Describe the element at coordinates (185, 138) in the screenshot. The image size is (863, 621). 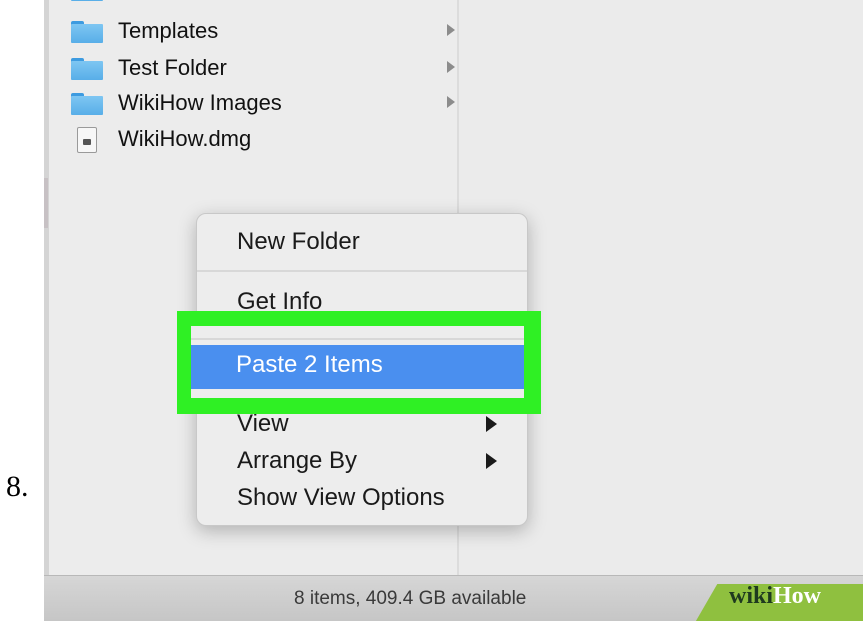
I see `file-name: WikiHow.dmg` at that location.